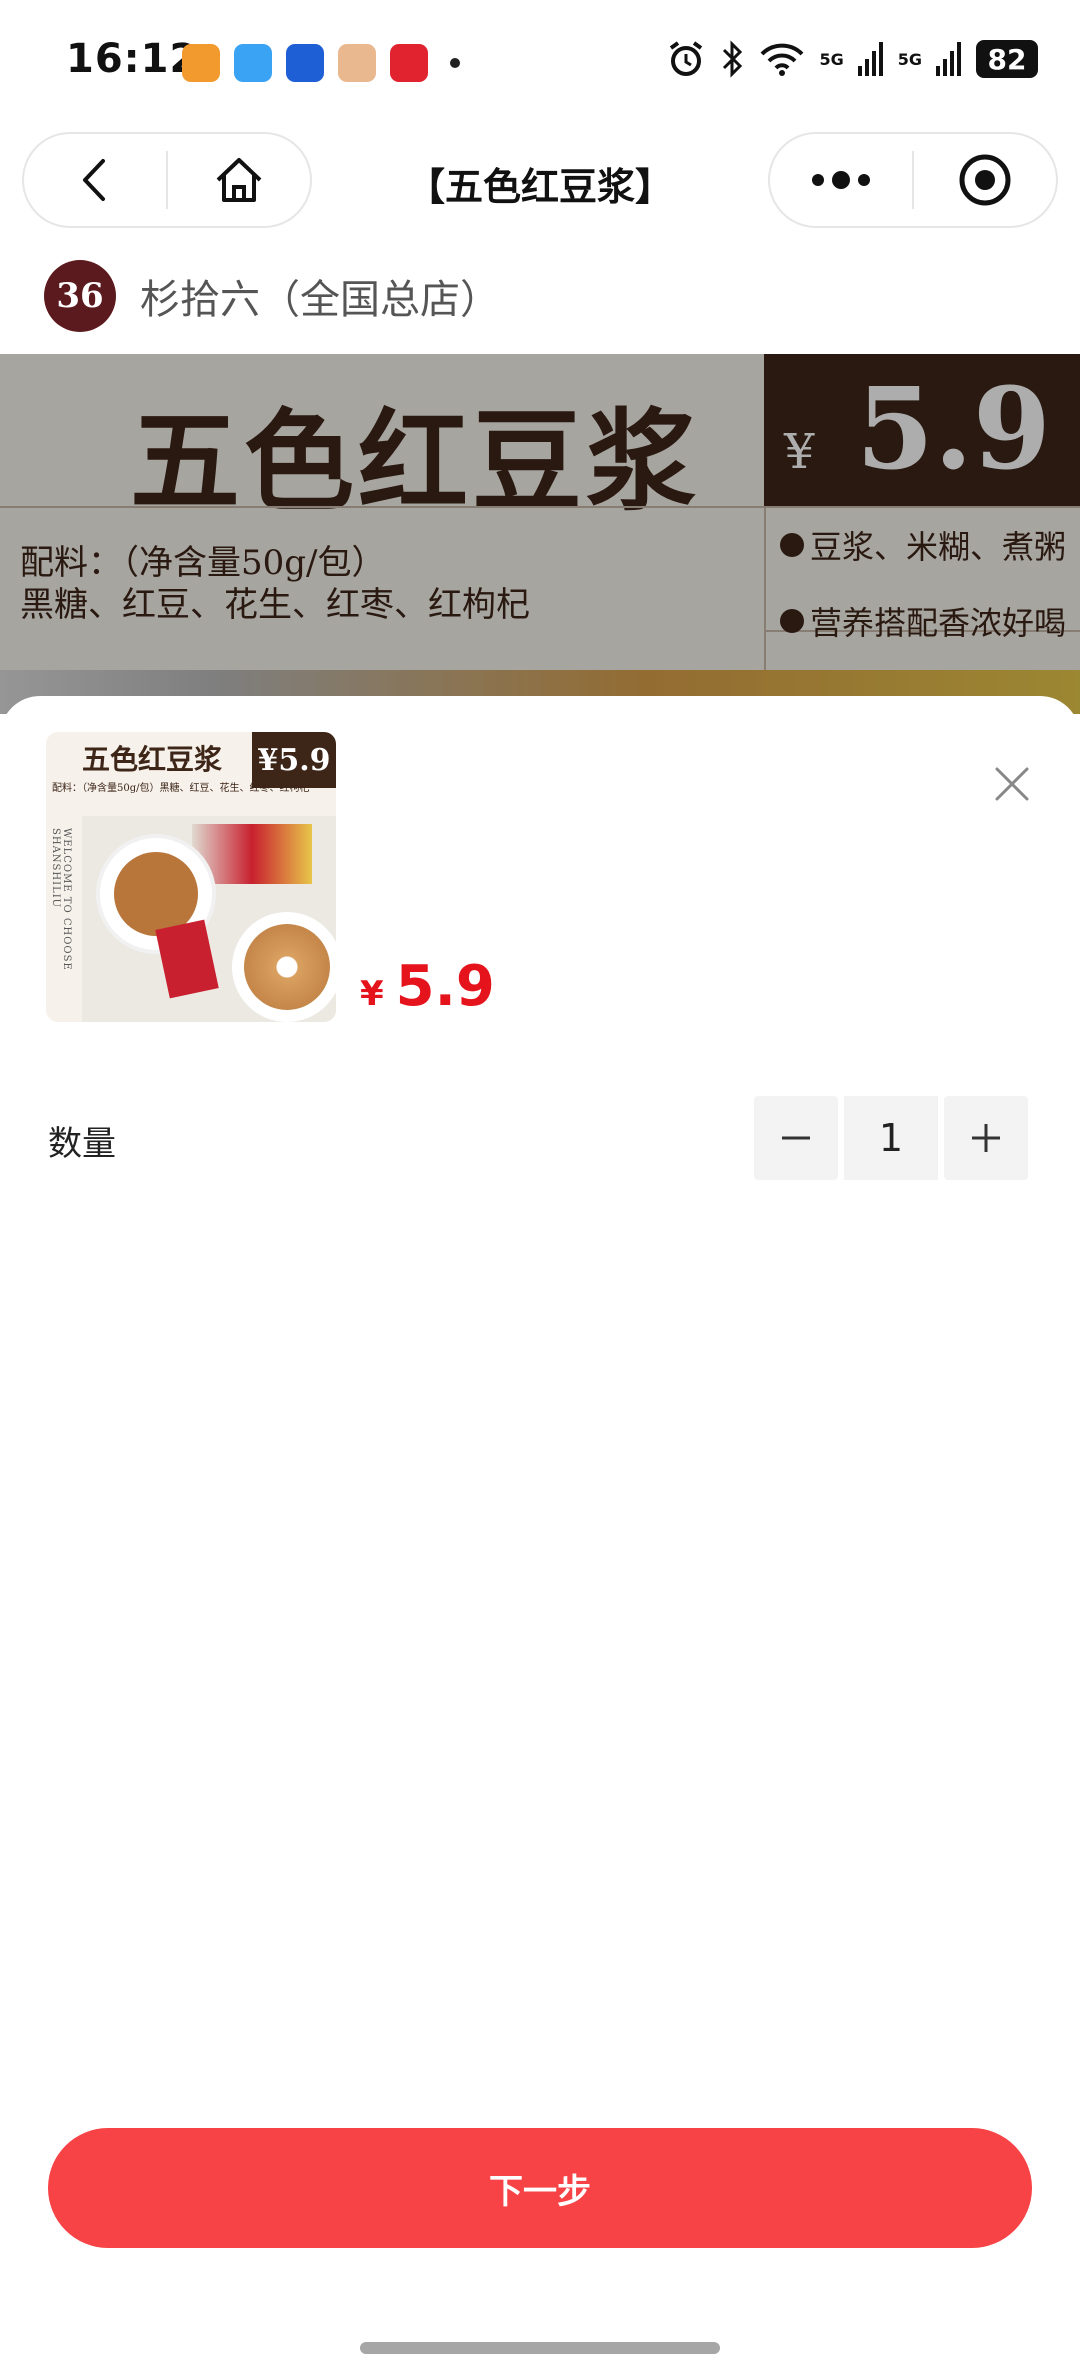  I want to click on close-icon, so click(1012, 784).